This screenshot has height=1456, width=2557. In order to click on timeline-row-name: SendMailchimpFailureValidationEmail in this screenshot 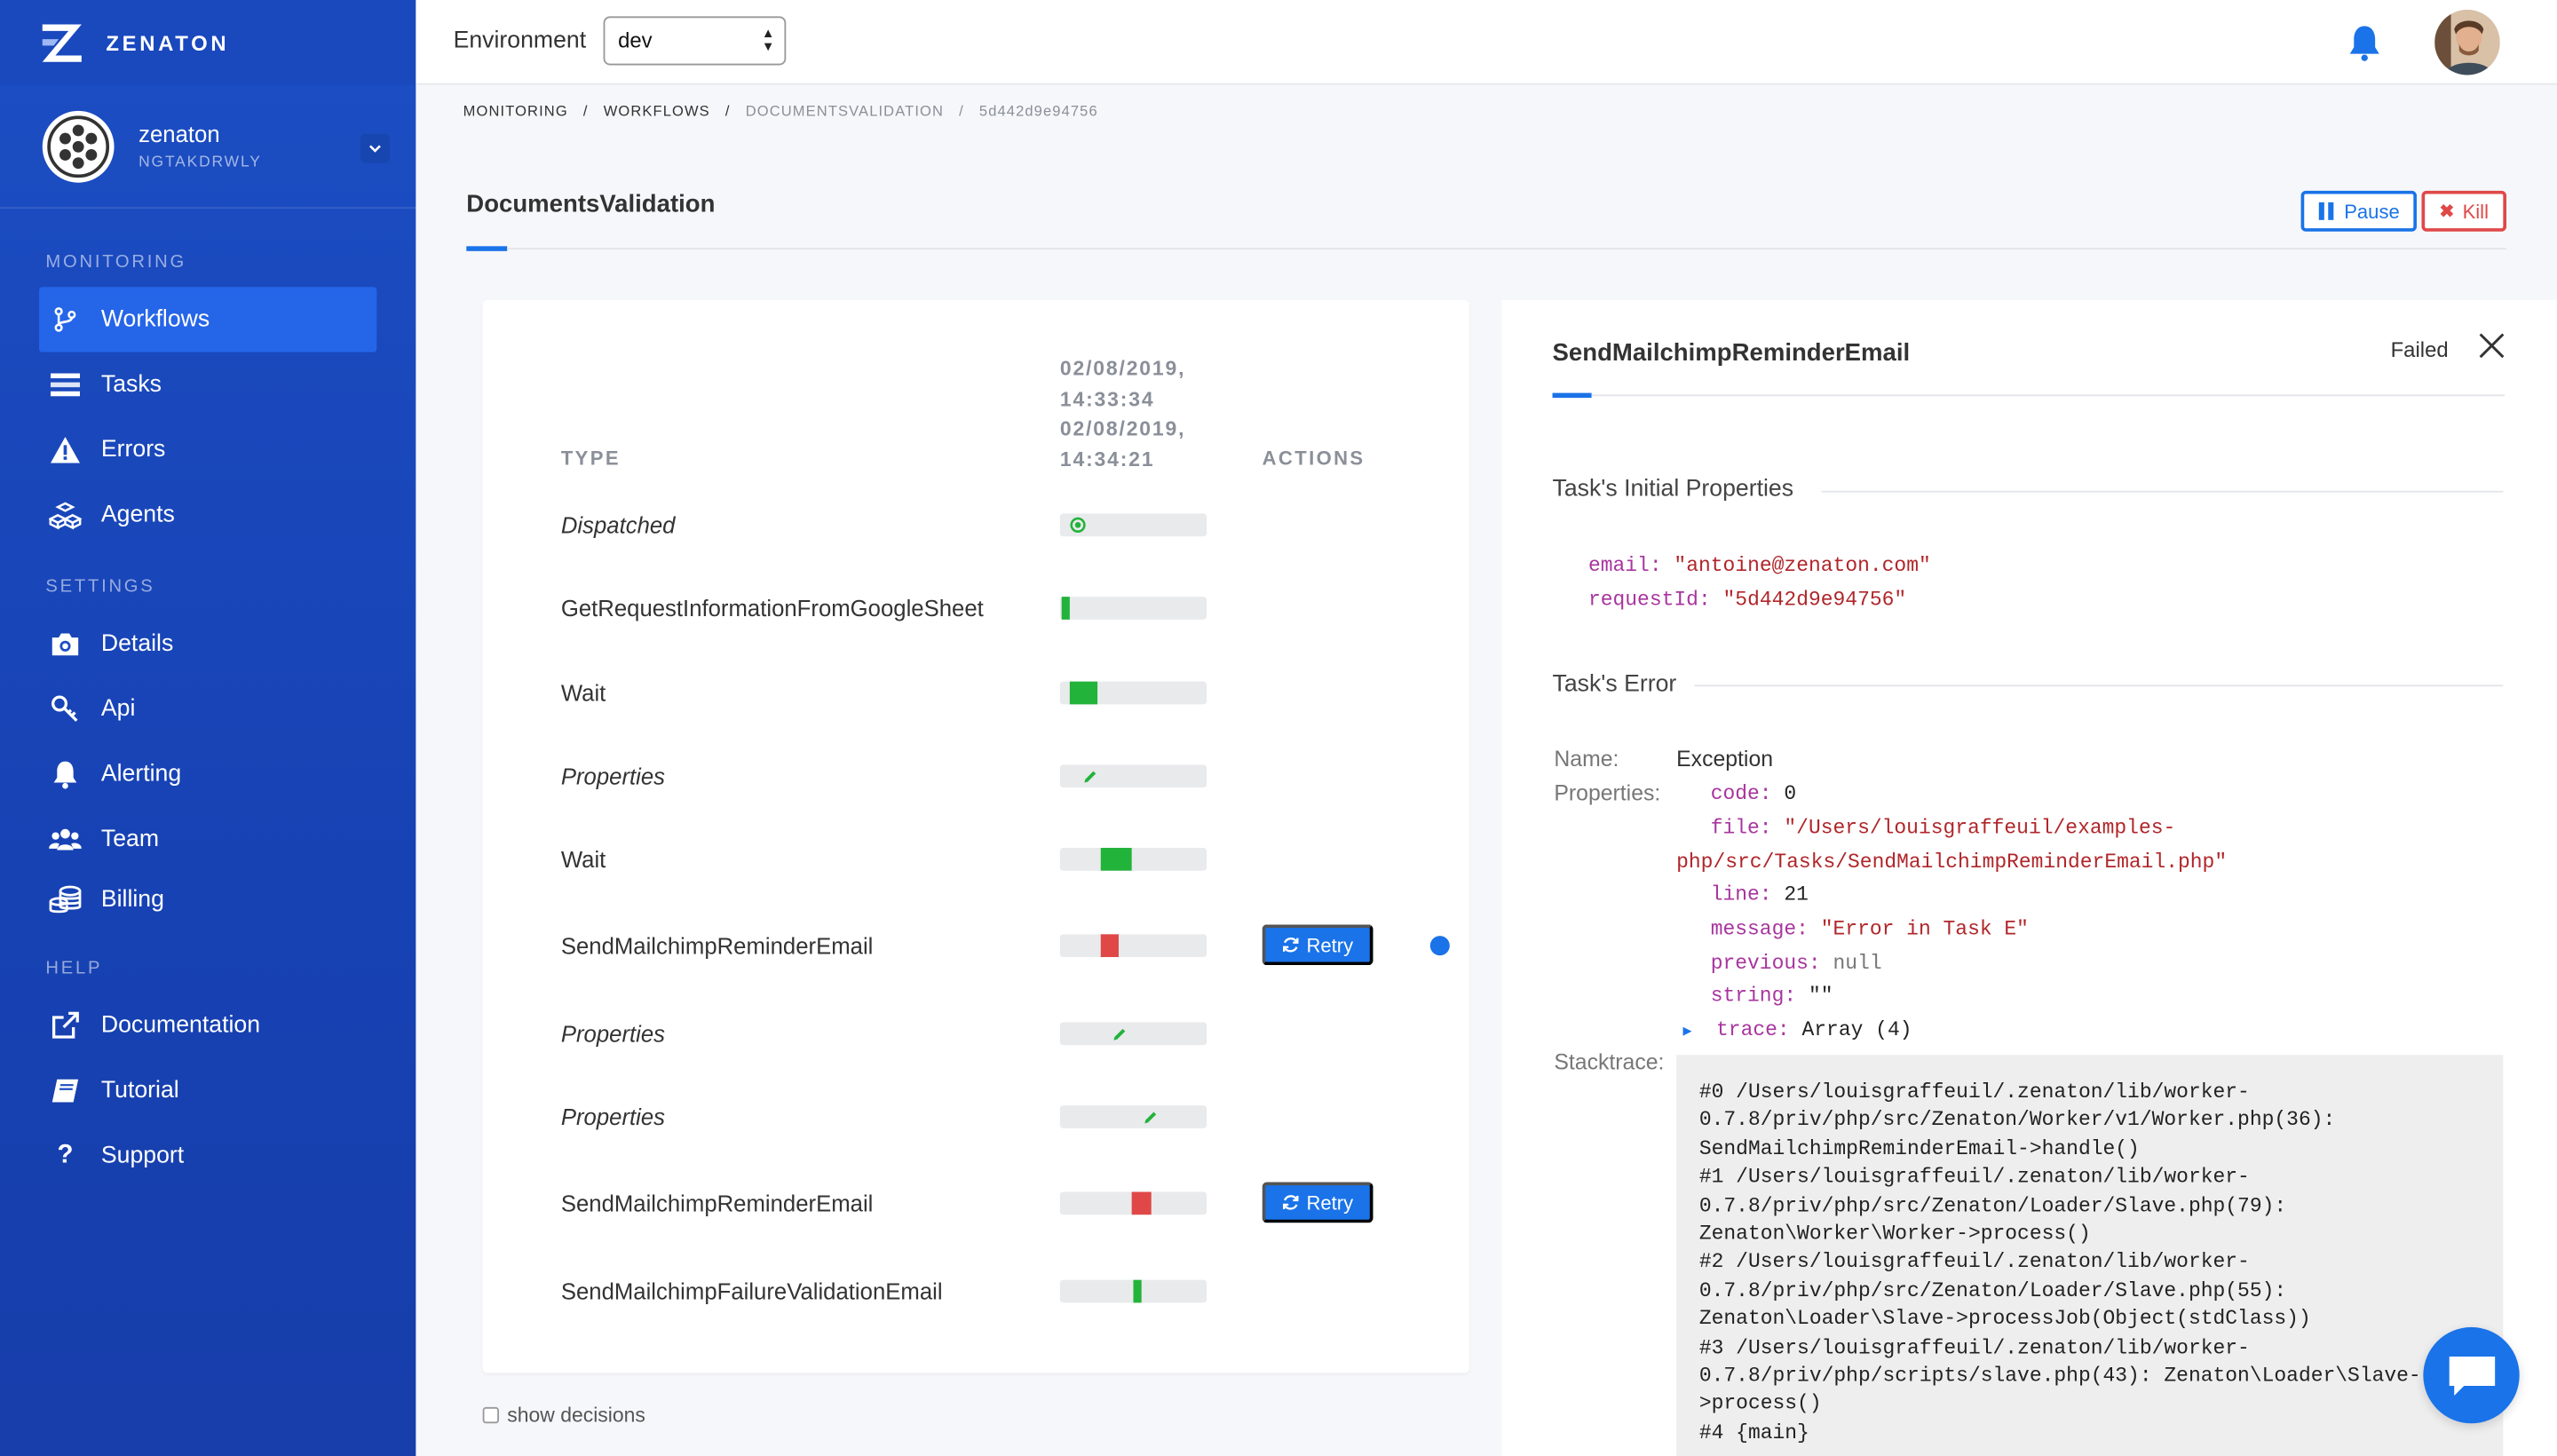, I will do `click(751, 1291)`.